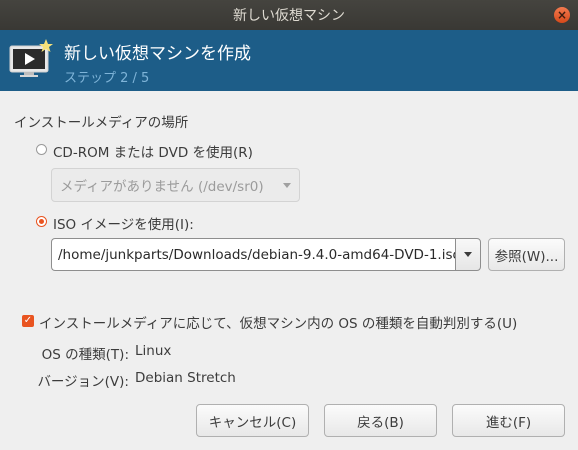 This screenshot has width=578, height=450. I want to click on window-title: 新しい仮想マシン, so click(289, 16).